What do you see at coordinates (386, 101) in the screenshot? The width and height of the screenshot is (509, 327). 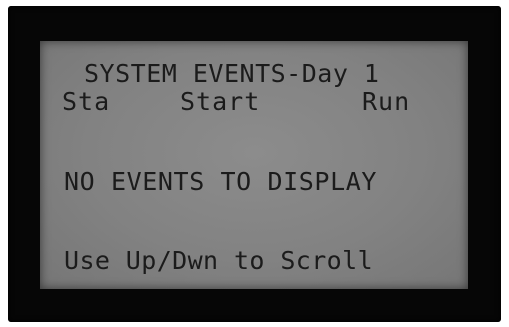 I see `column-header-run: Run` at bounding box center [386, 101].